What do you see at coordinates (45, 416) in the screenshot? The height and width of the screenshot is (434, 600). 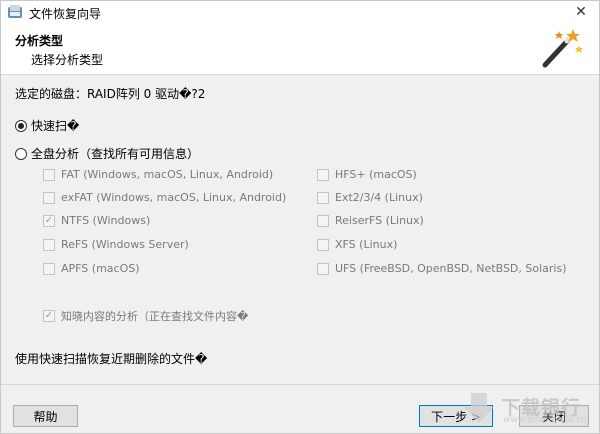 I see `help-button: 帮助` at bounding box center [45, 416].